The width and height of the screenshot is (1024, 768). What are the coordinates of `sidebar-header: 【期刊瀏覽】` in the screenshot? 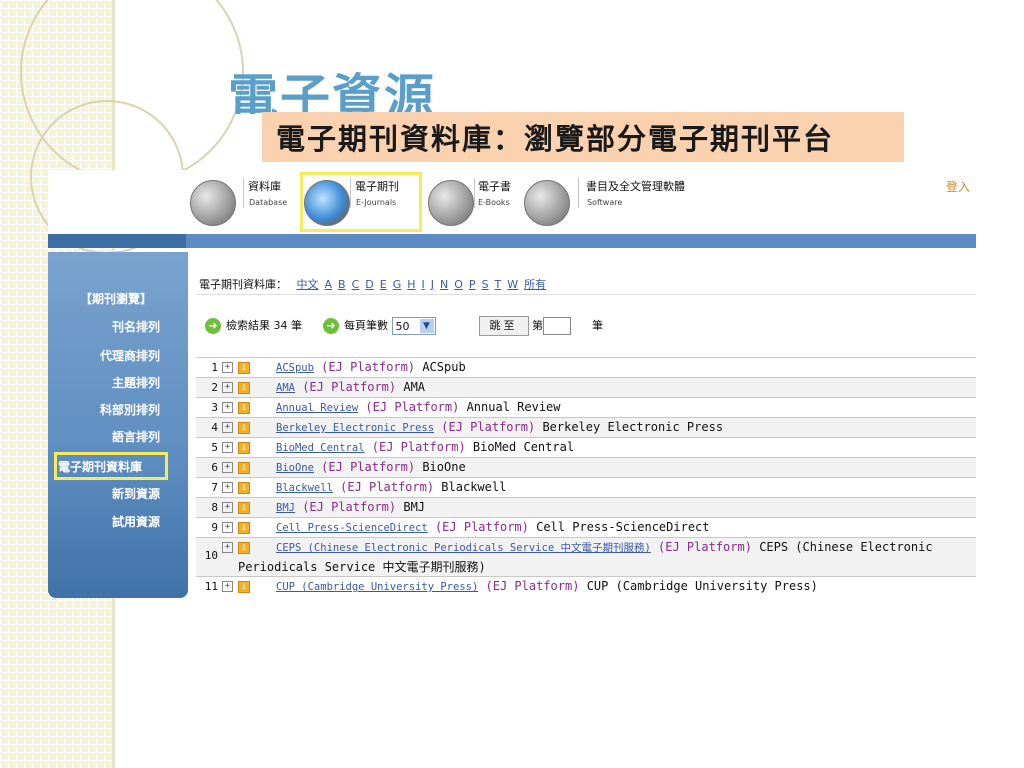 It's located at (116, 299).